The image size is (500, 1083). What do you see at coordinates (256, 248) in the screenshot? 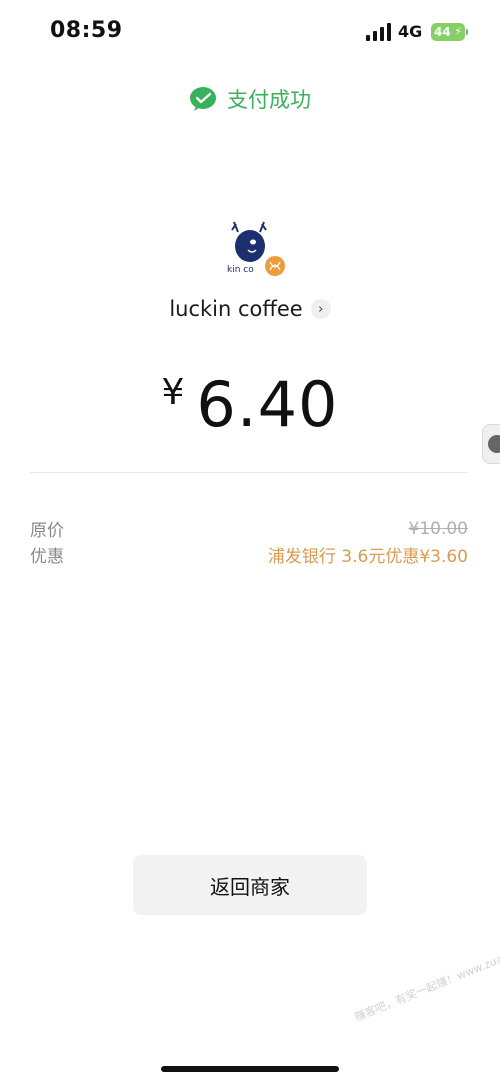
I see `luckin-coffee-logo: kin co` at bounding box center [256, 248].